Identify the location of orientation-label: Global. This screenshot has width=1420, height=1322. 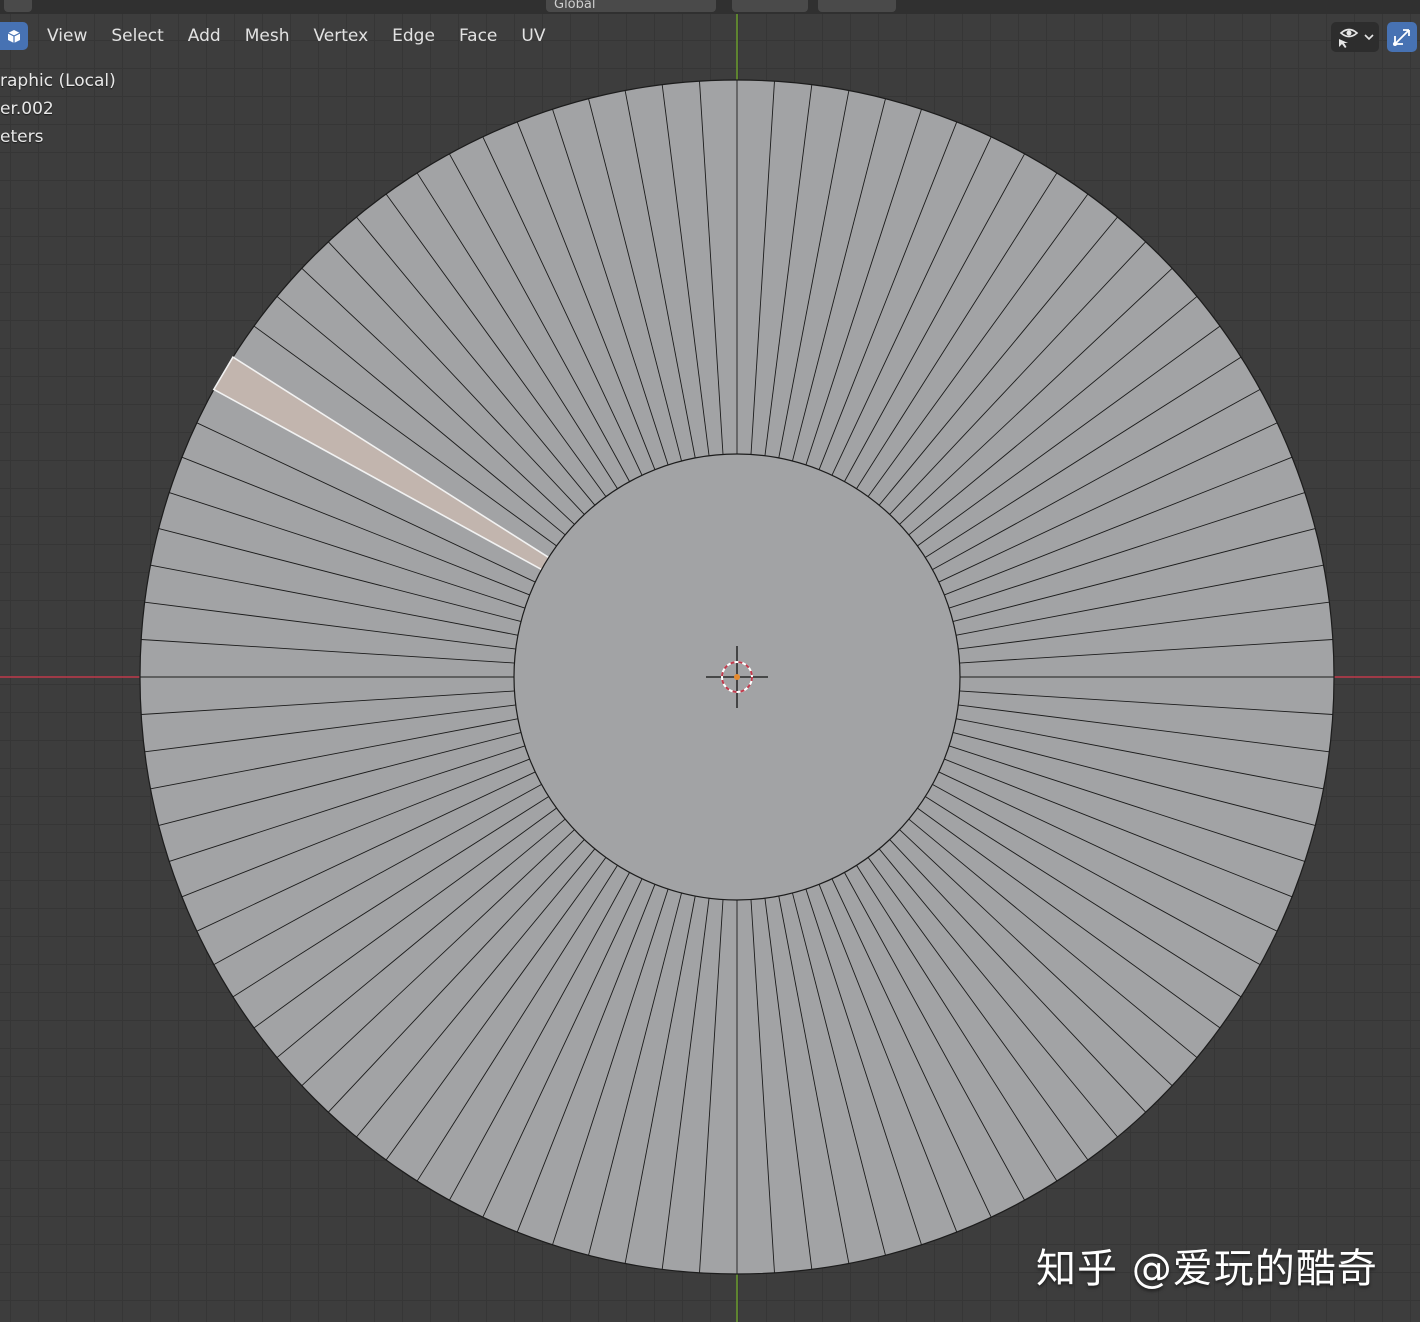
(575, 6).